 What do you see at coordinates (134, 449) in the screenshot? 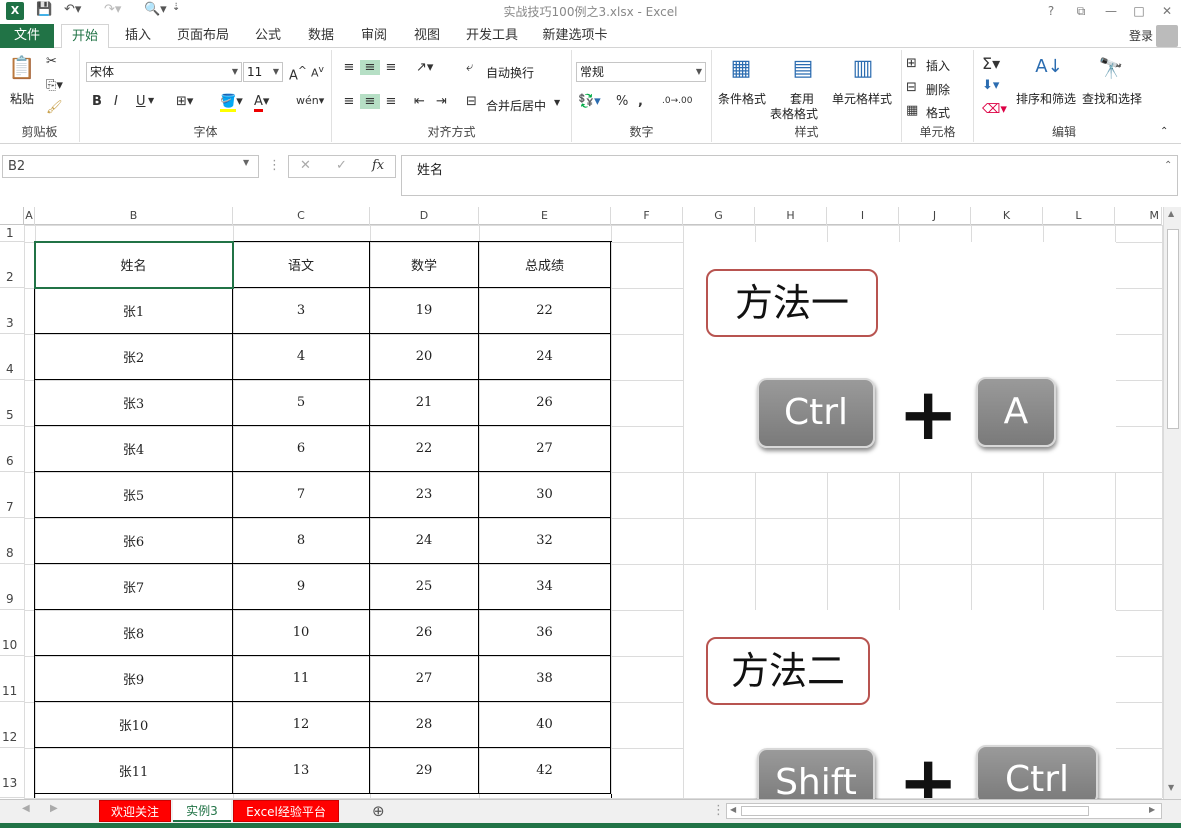
I see `table-cell: 张4` at bounding box center [134, 449].